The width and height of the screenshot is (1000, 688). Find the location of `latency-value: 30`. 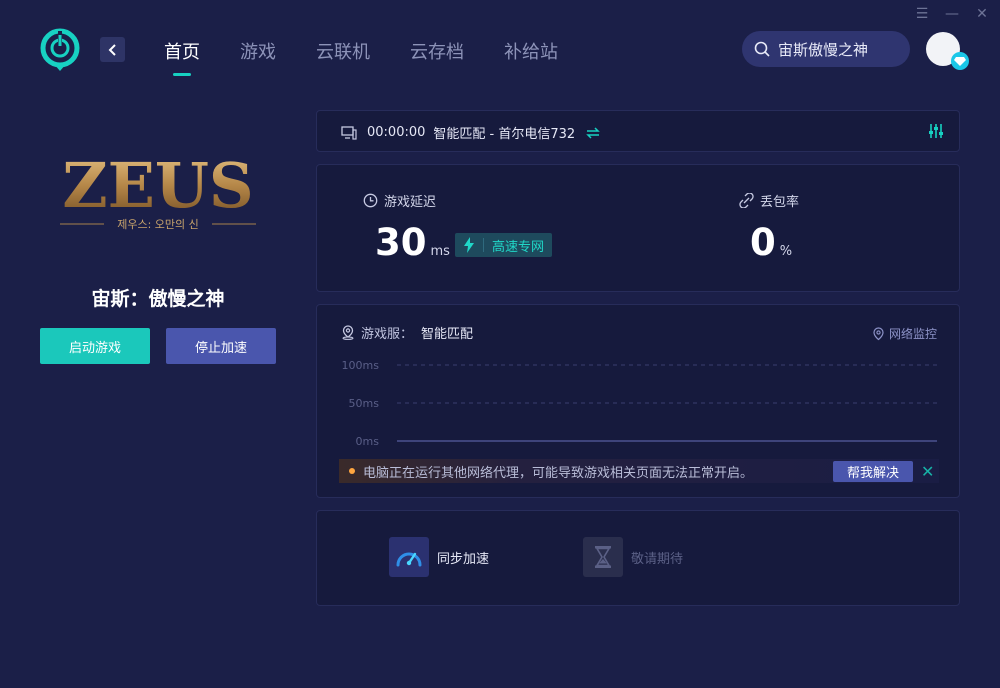

latency-value: 30 is located at coordinates (401, 242).